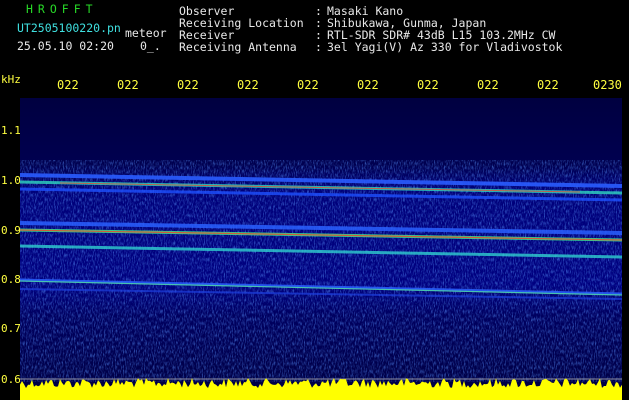 This screenshot has height=400, width=629. I want to click on datetime: 25.05.10 02:20, so click(65, 46).